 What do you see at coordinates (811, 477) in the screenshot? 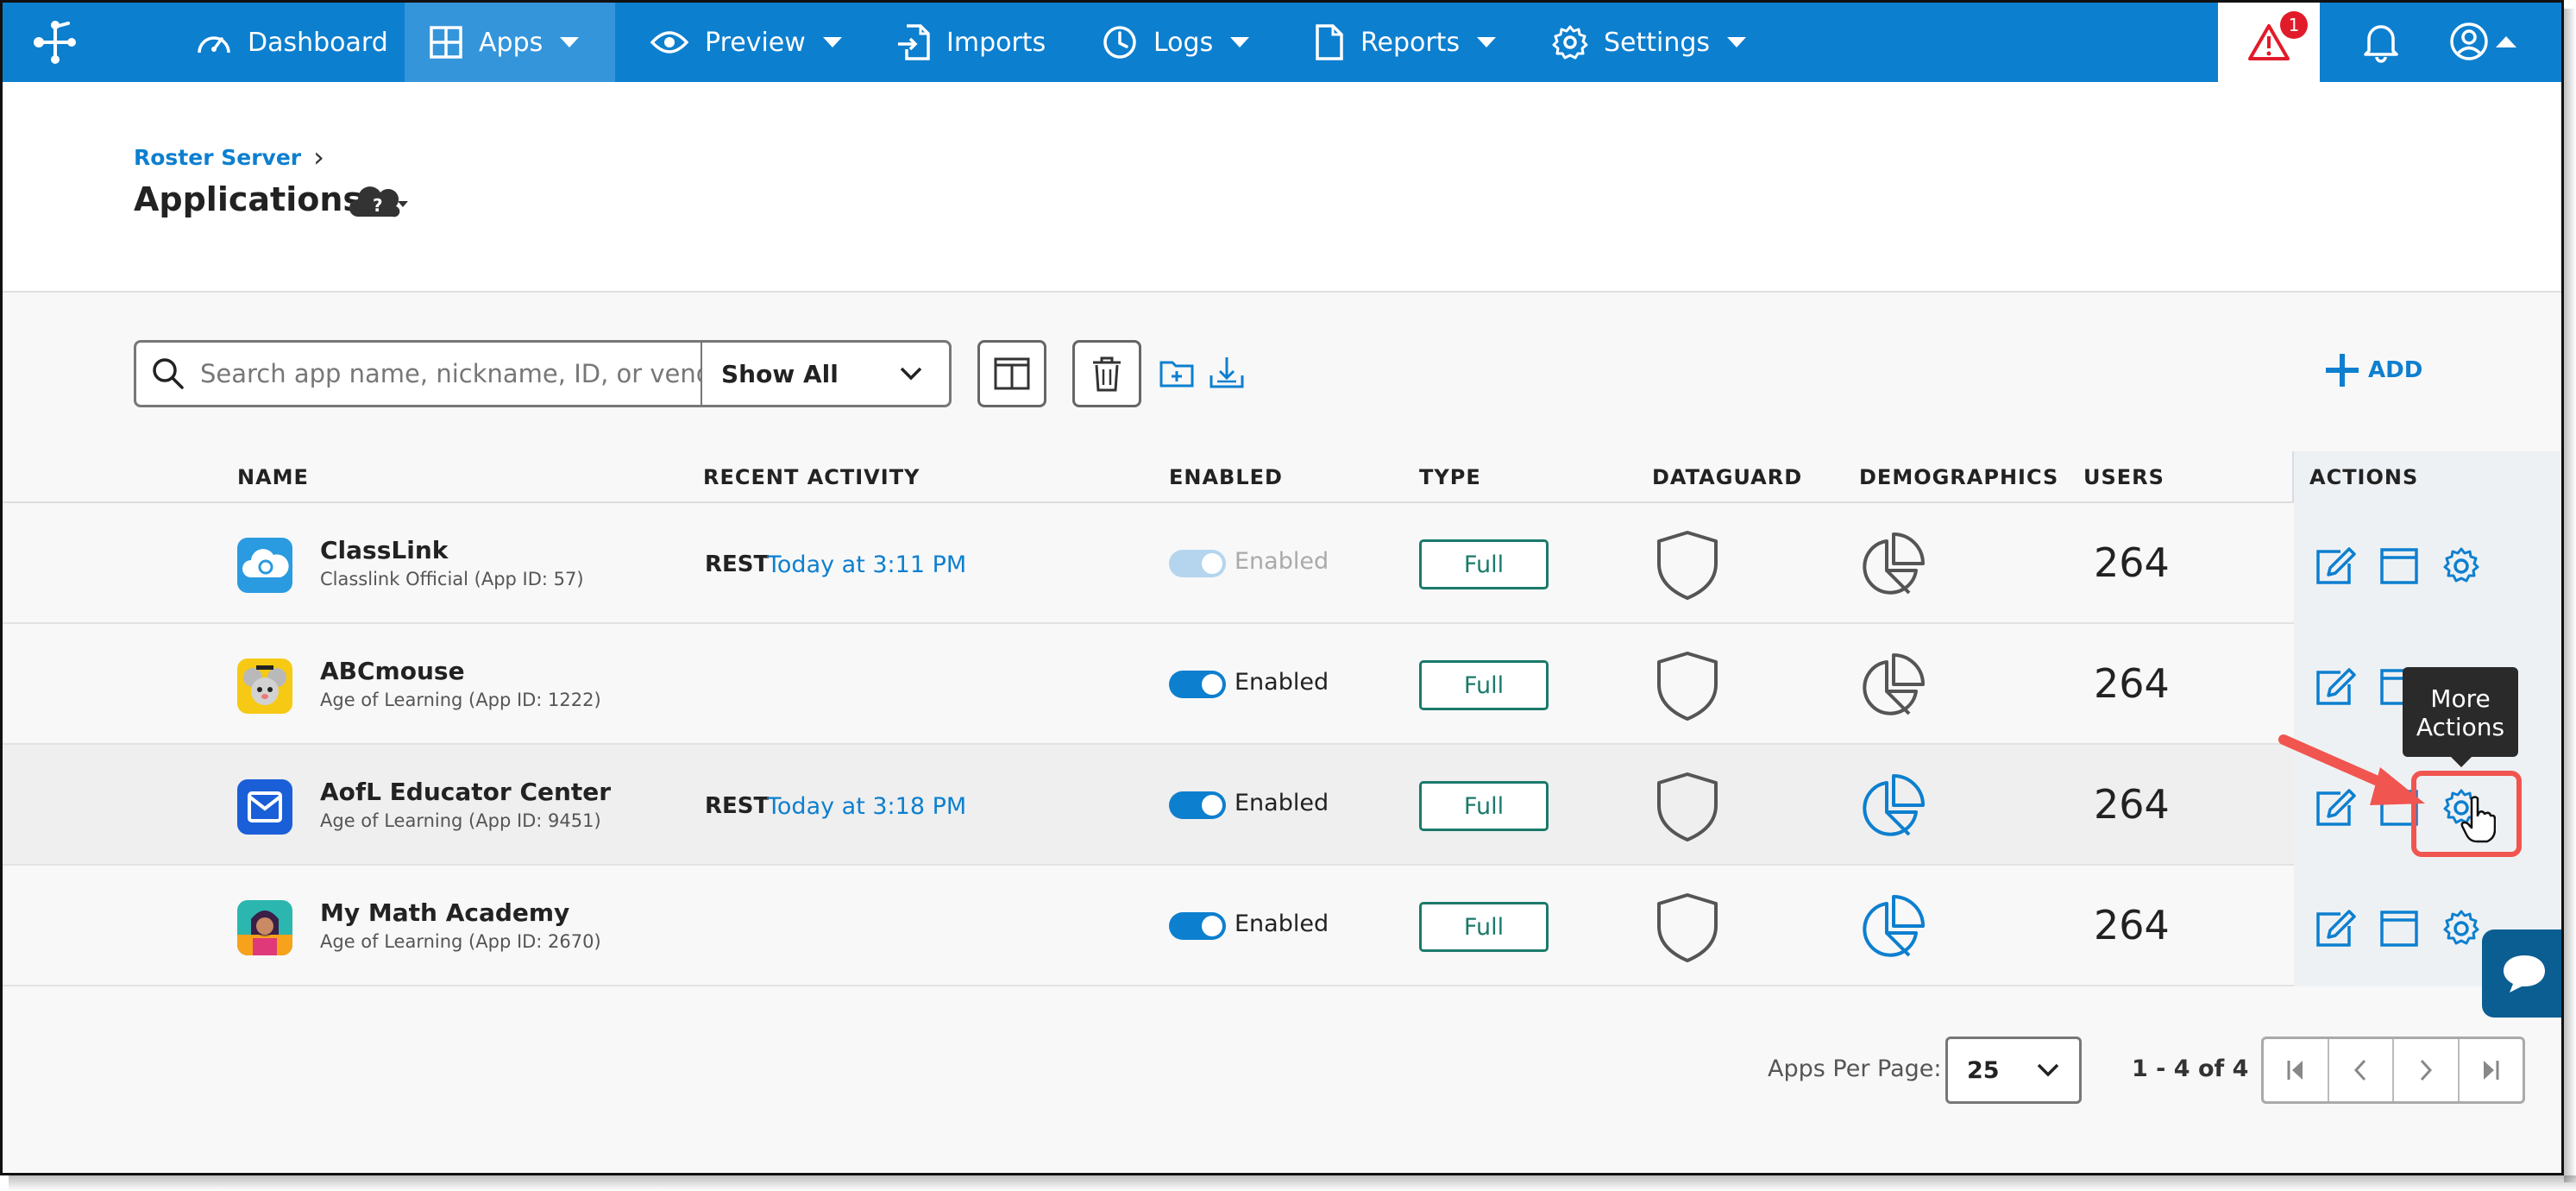
I see `column-header-recent-activity: RECENT ACTIVITY` at bounding box center [811, 477].